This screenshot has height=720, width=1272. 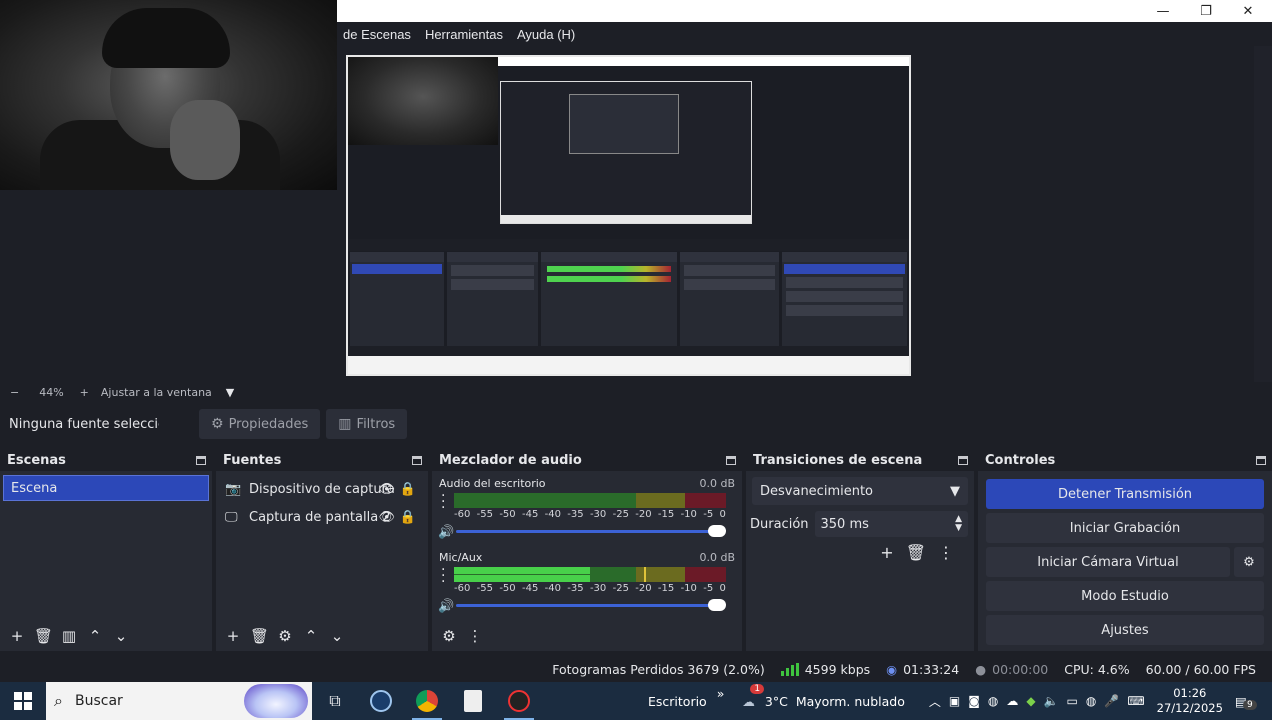 I want to click on weather-widget: ☁ 1, so click(x=753, y=696).